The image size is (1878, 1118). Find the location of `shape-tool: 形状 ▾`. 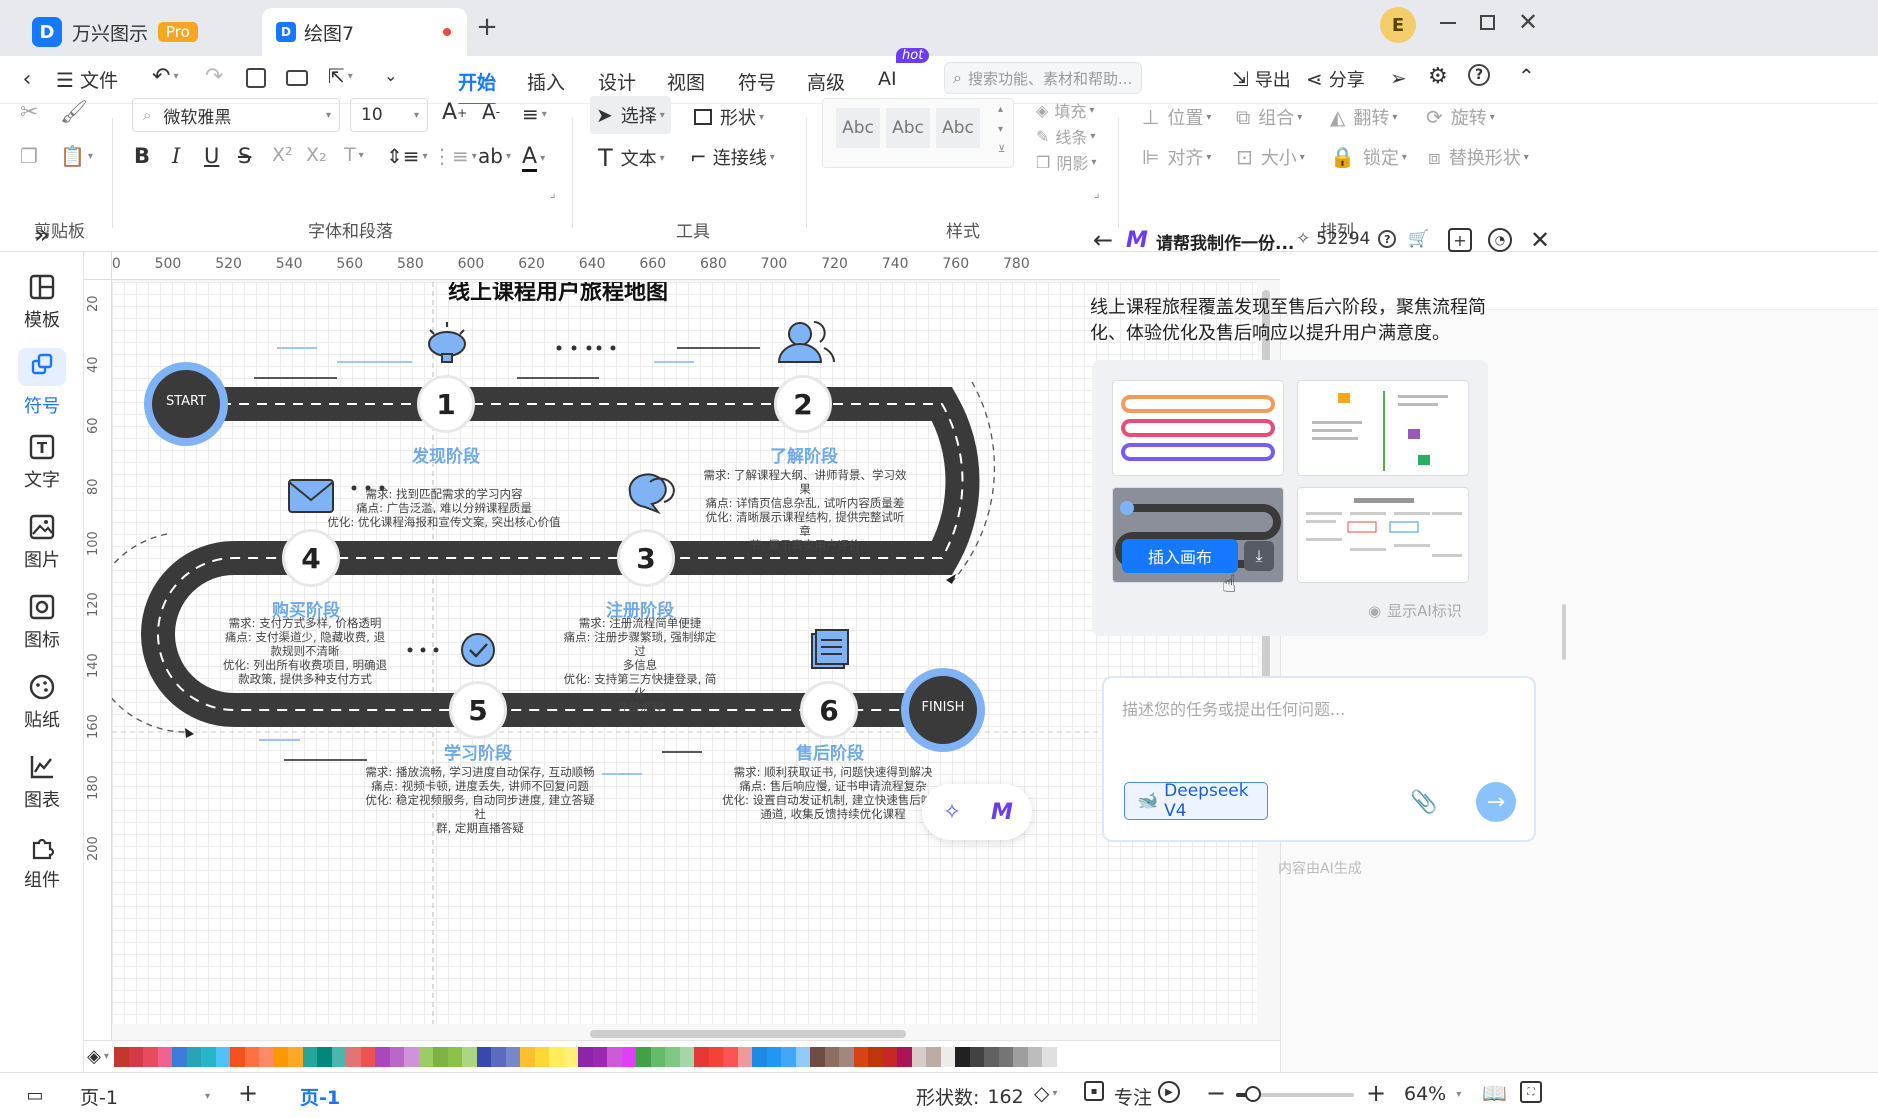

shape-tool: 形状 ▾ is located at coordinates (729, 117).